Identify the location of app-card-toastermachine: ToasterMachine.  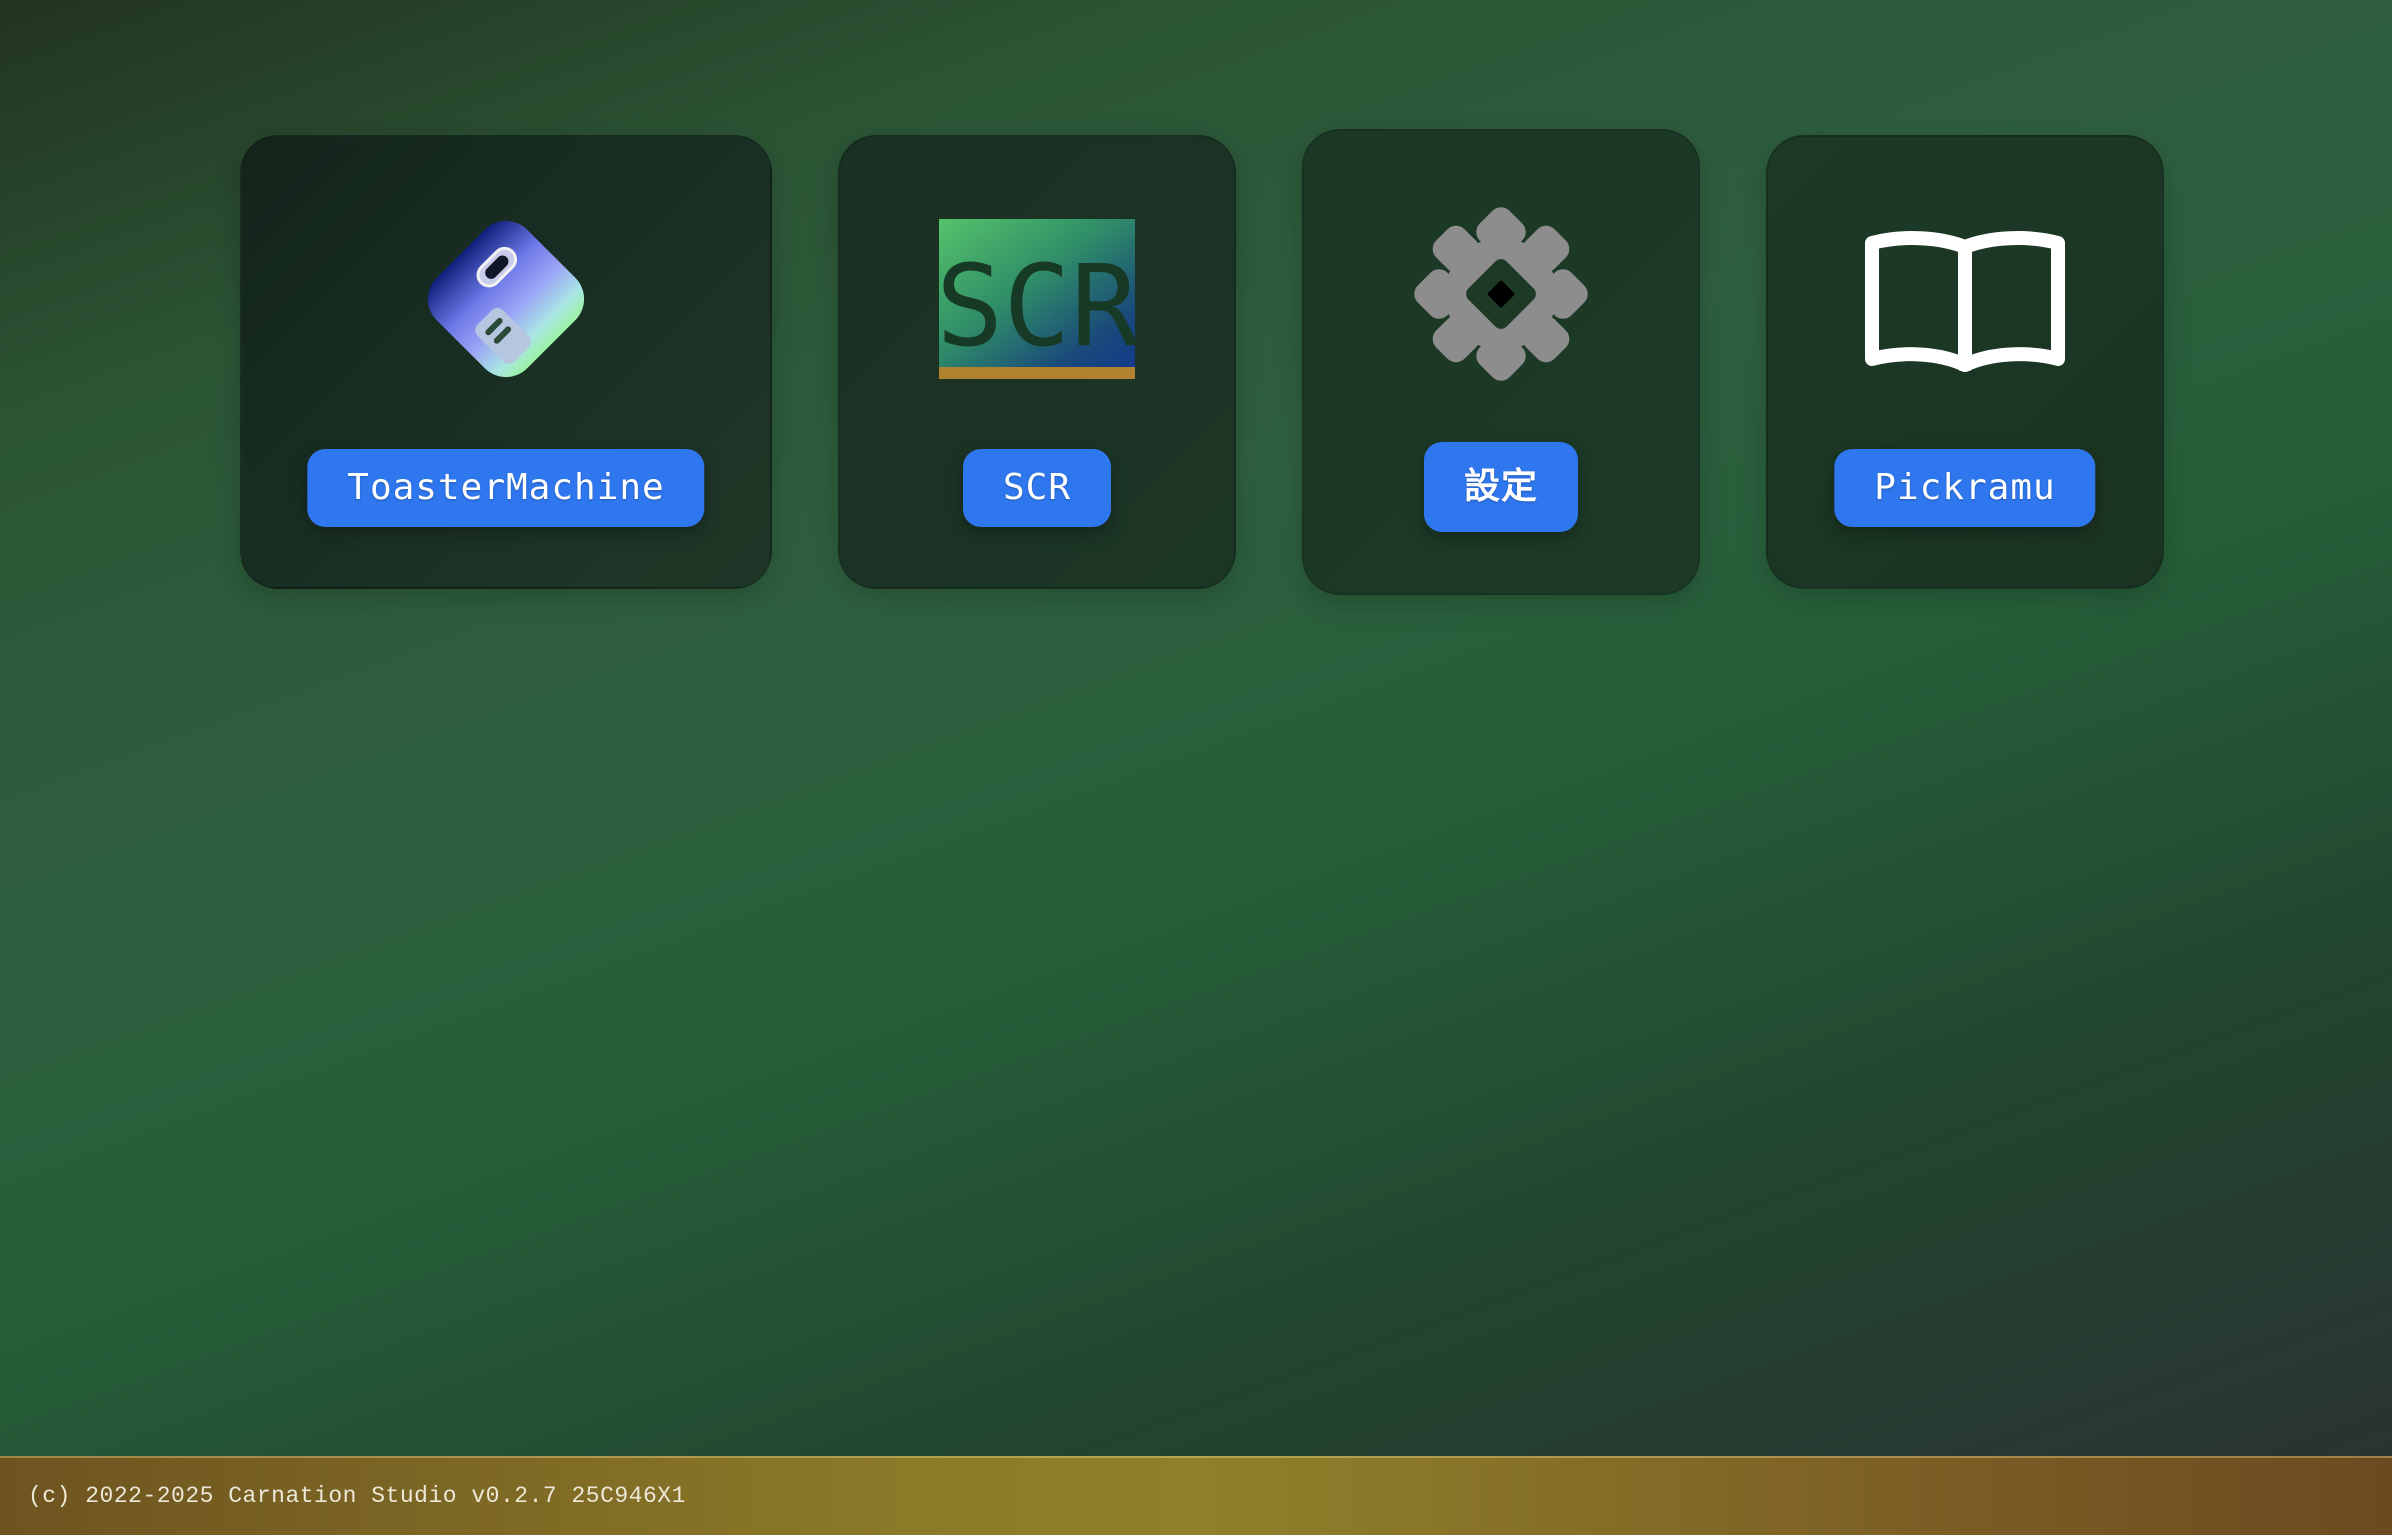
(506, 362).